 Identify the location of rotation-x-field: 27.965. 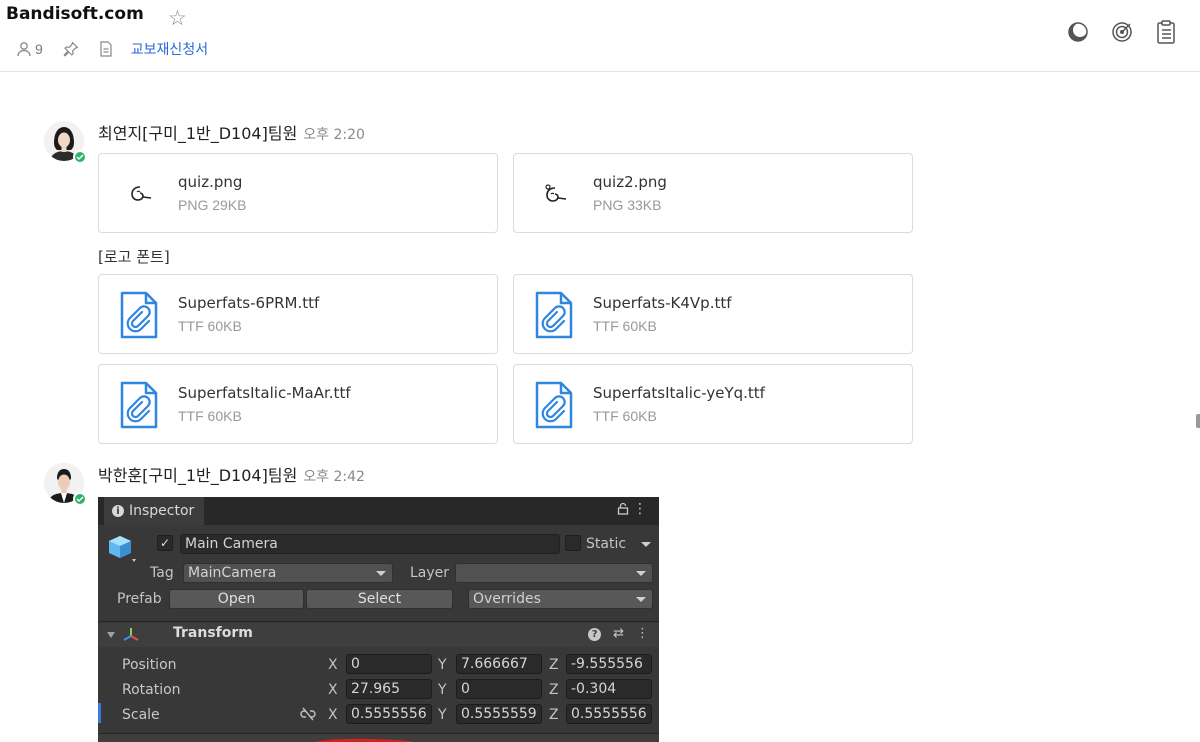
(389, 689).